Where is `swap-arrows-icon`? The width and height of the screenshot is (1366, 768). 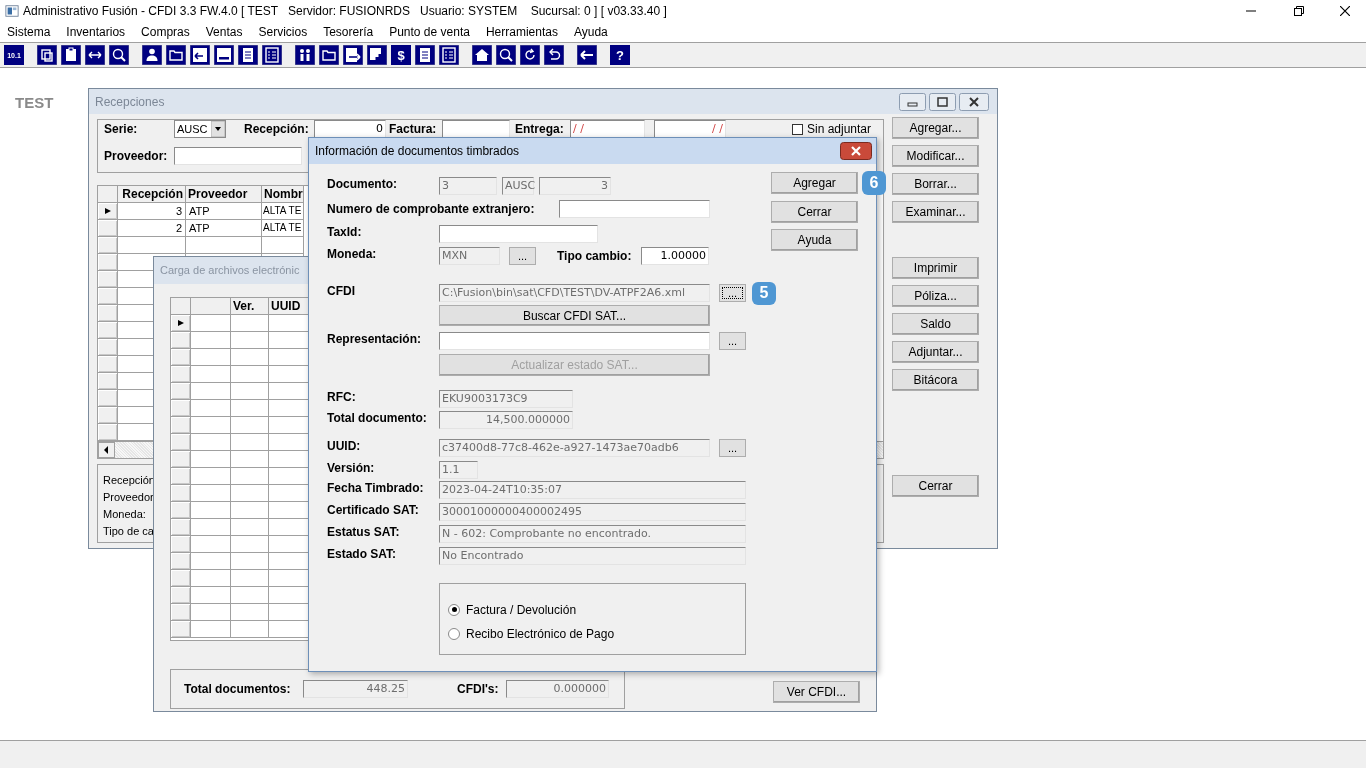
swap-arrows-icon is located at coordinates (95, 55).